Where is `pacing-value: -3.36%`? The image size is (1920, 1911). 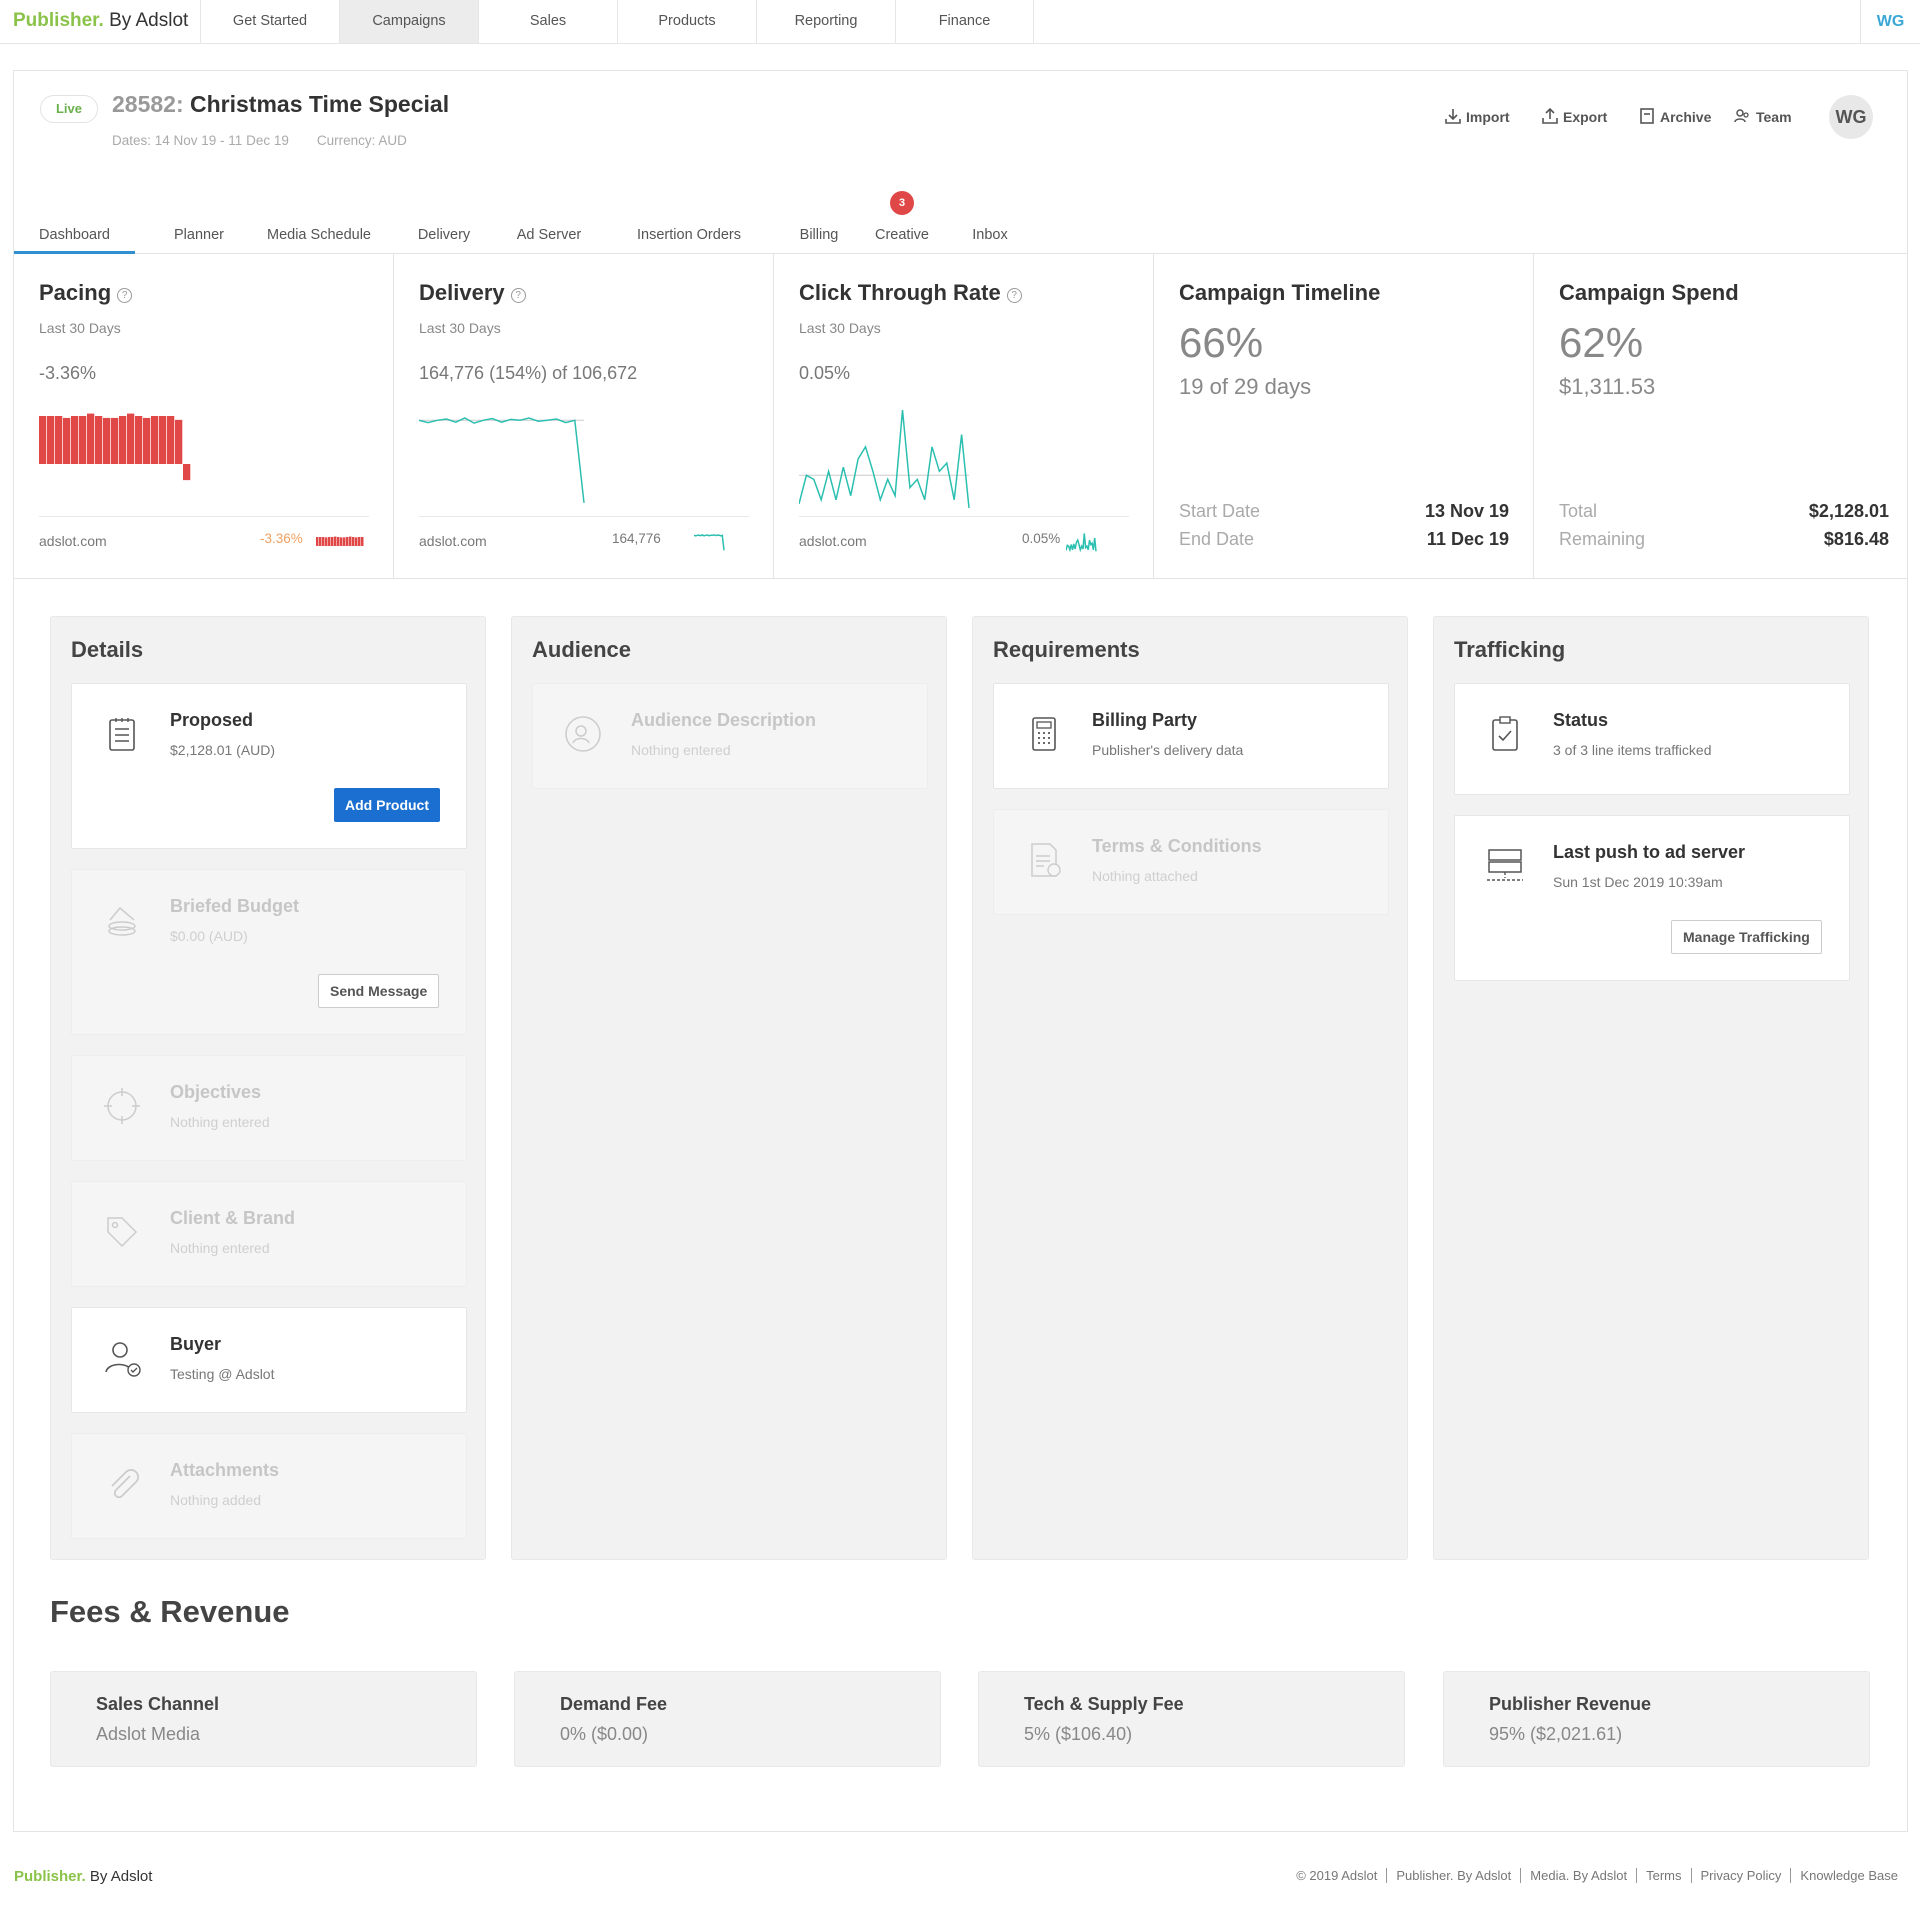
pacing-value: -3.36% is located at coordinates (68, 373).